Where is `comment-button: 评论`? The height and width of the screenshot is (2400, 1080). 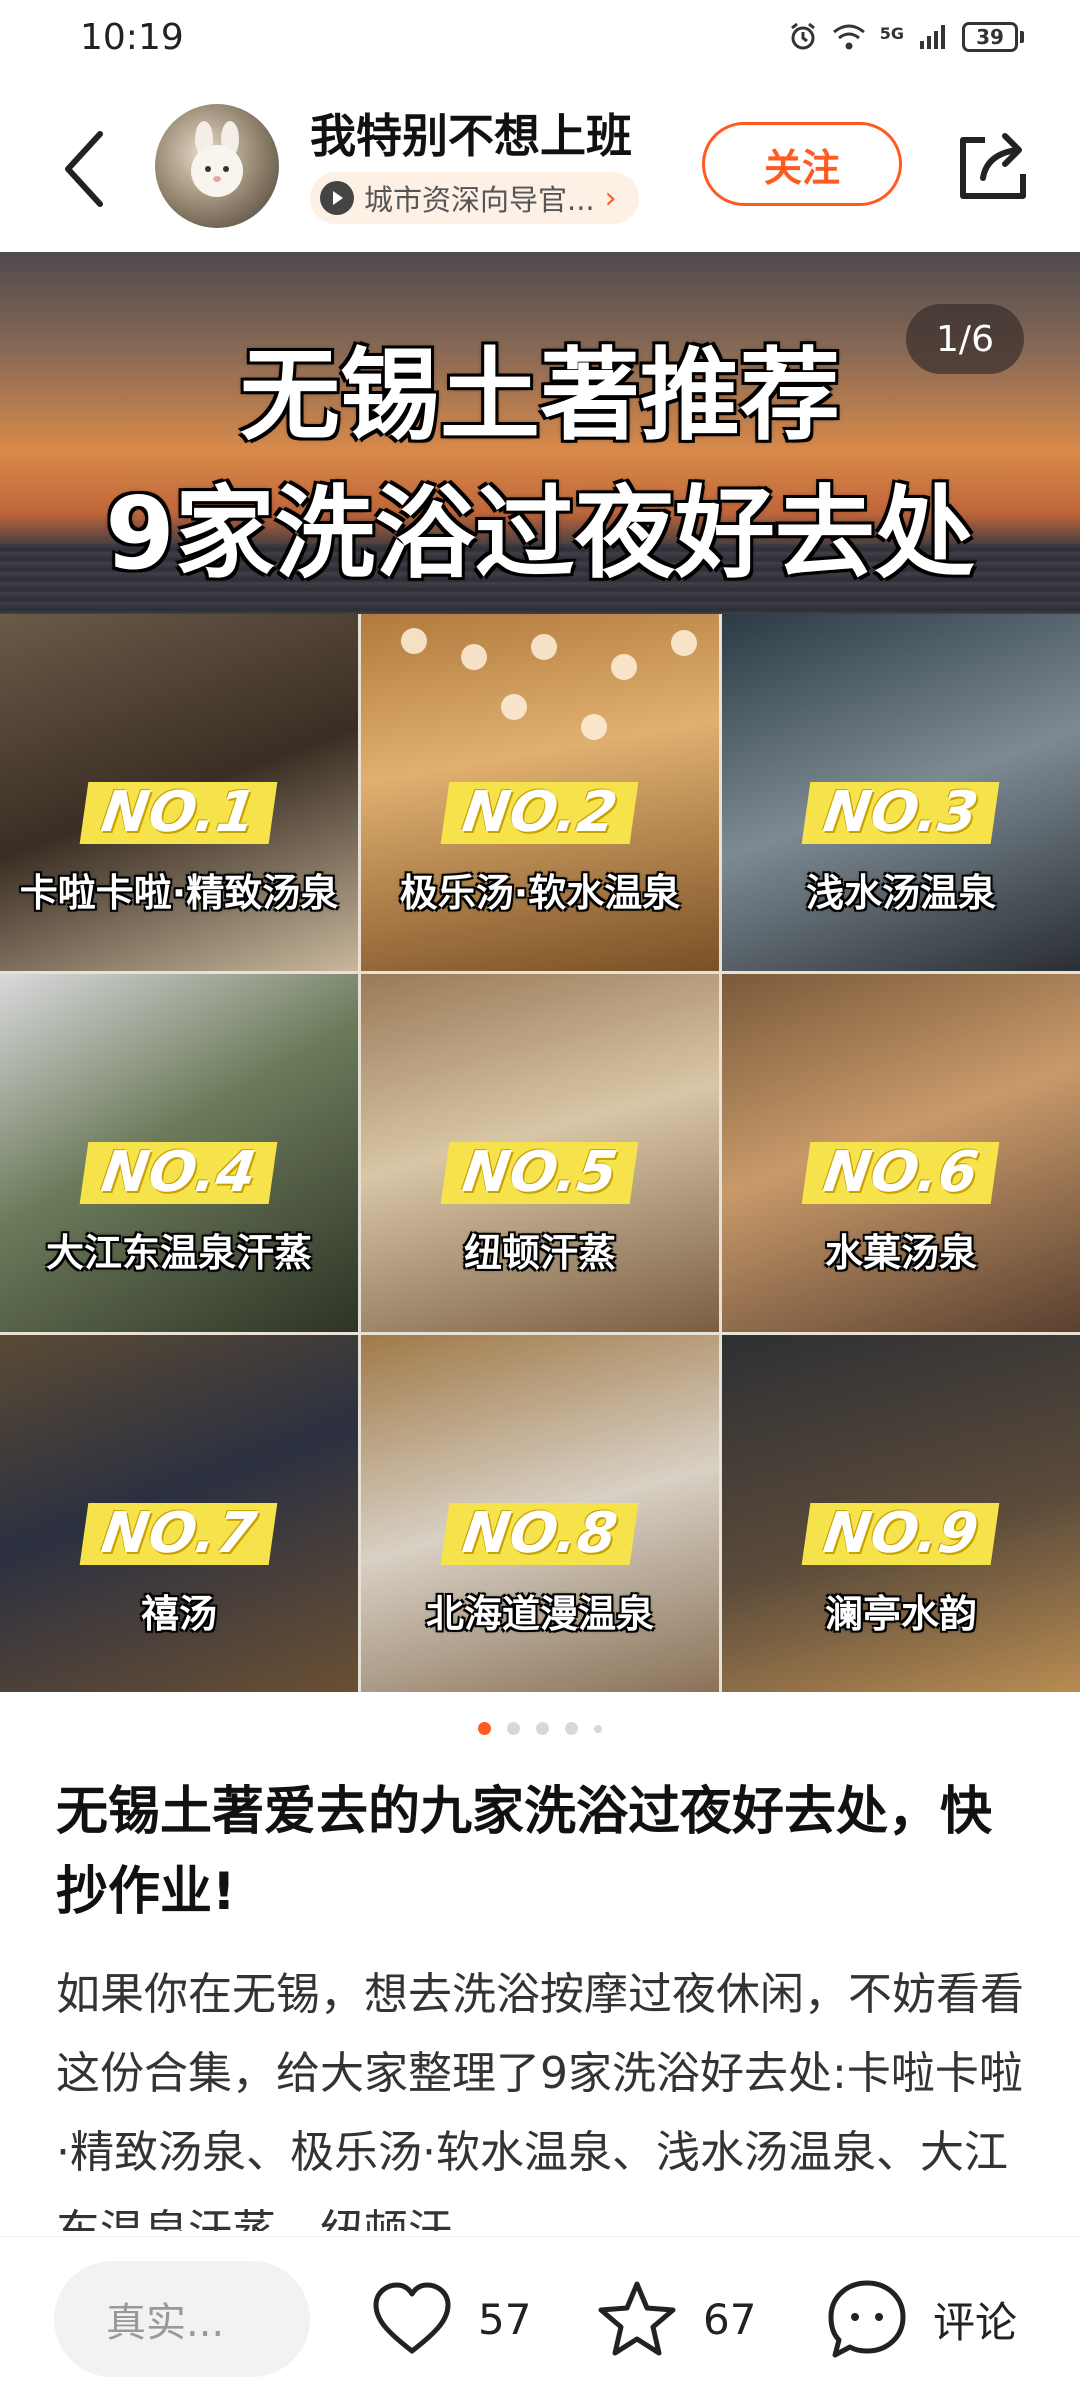
comment-button: 评论 is located at coordinates (921, 2319).